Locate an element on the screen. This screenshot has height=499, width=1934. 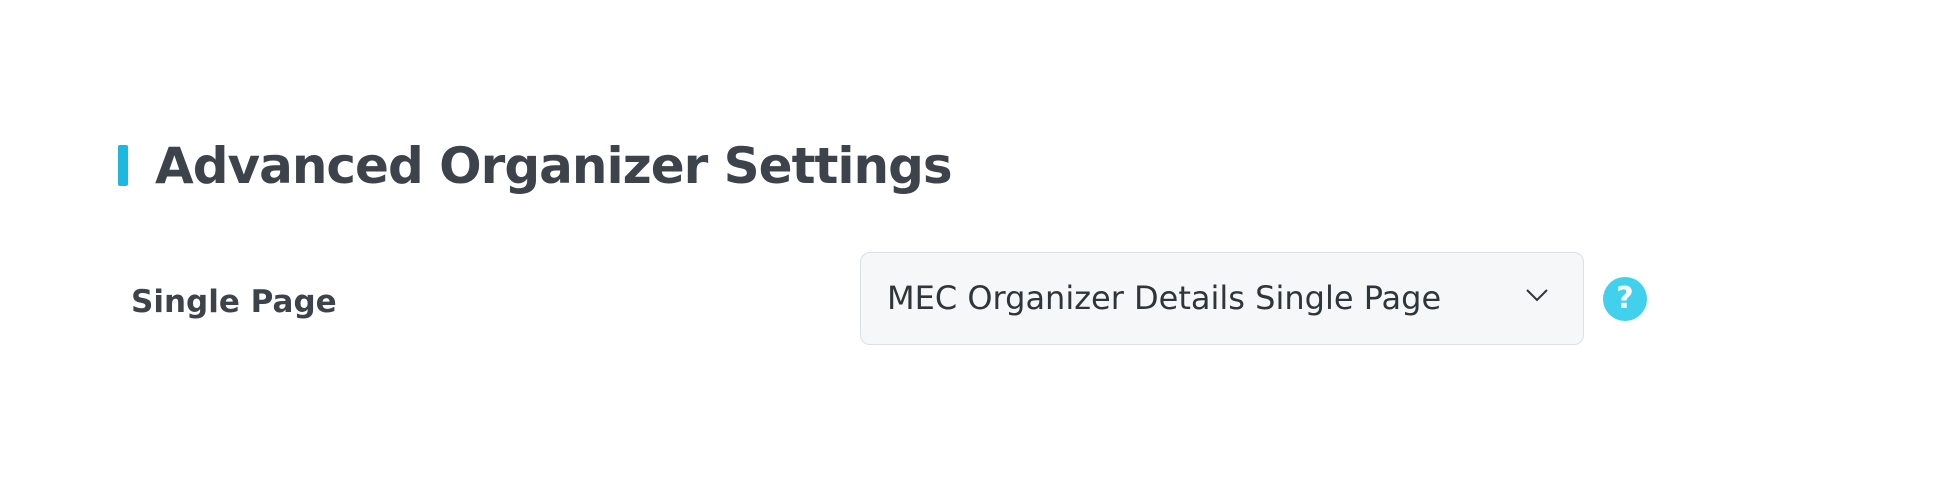
help-icon: ? is located at coordinates (1625, 299).